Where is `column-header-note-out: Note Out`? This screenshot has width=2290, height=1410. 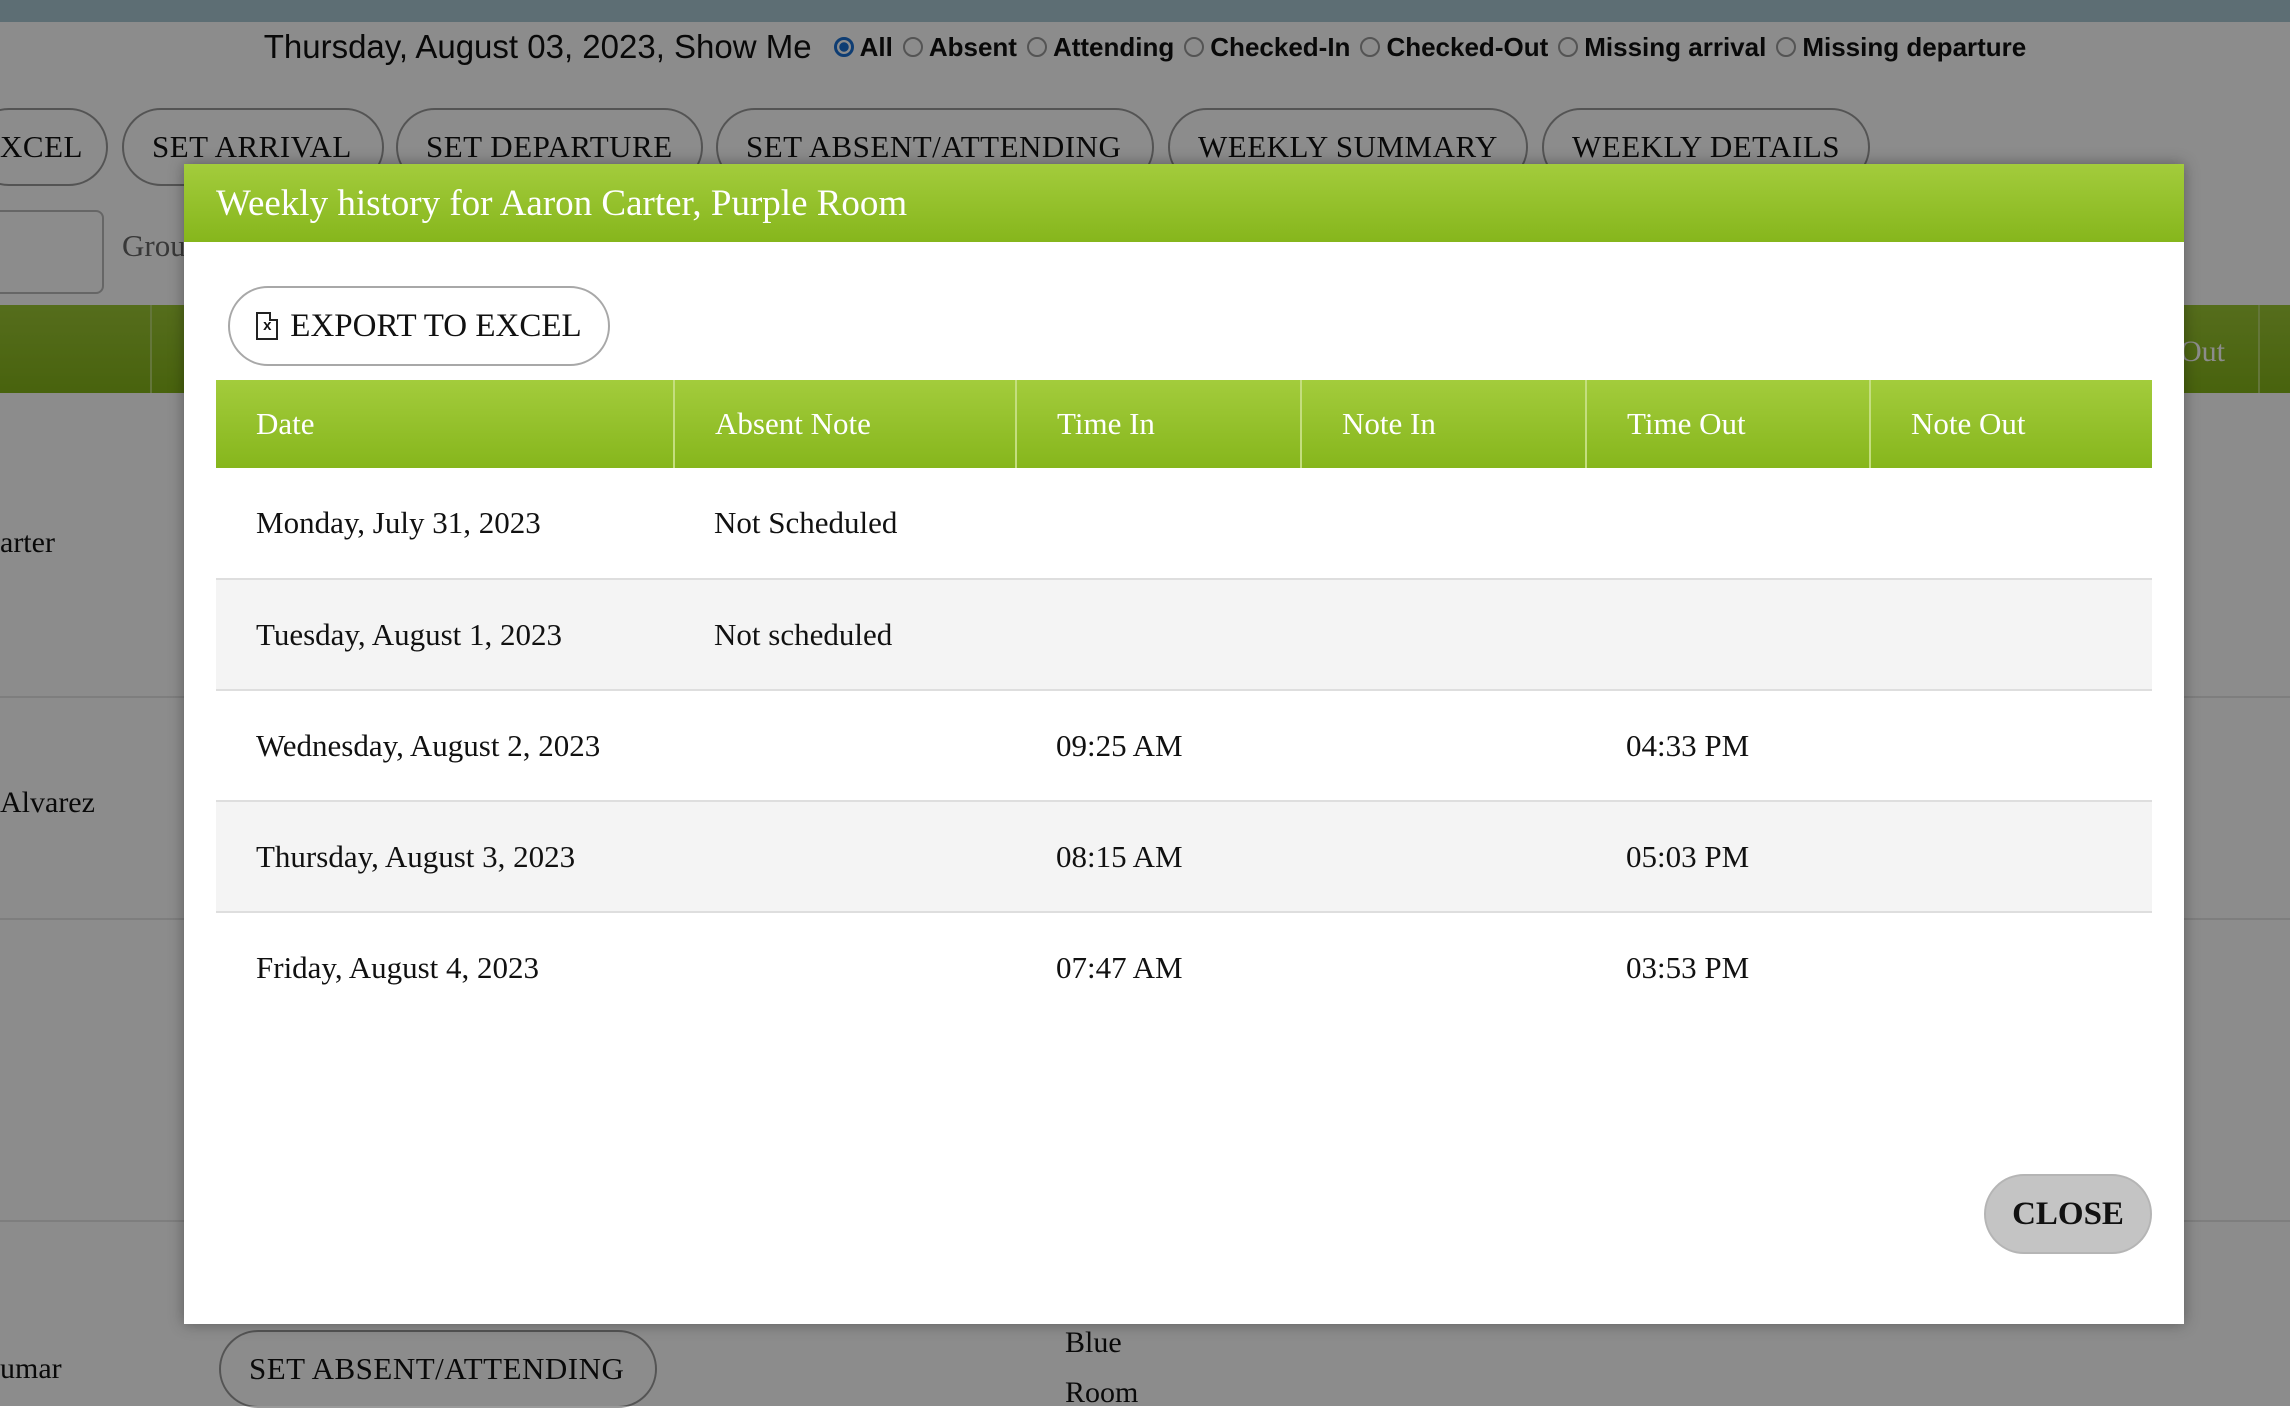
column-header-note-out: Note Out is located at coordinates (2011, 424).